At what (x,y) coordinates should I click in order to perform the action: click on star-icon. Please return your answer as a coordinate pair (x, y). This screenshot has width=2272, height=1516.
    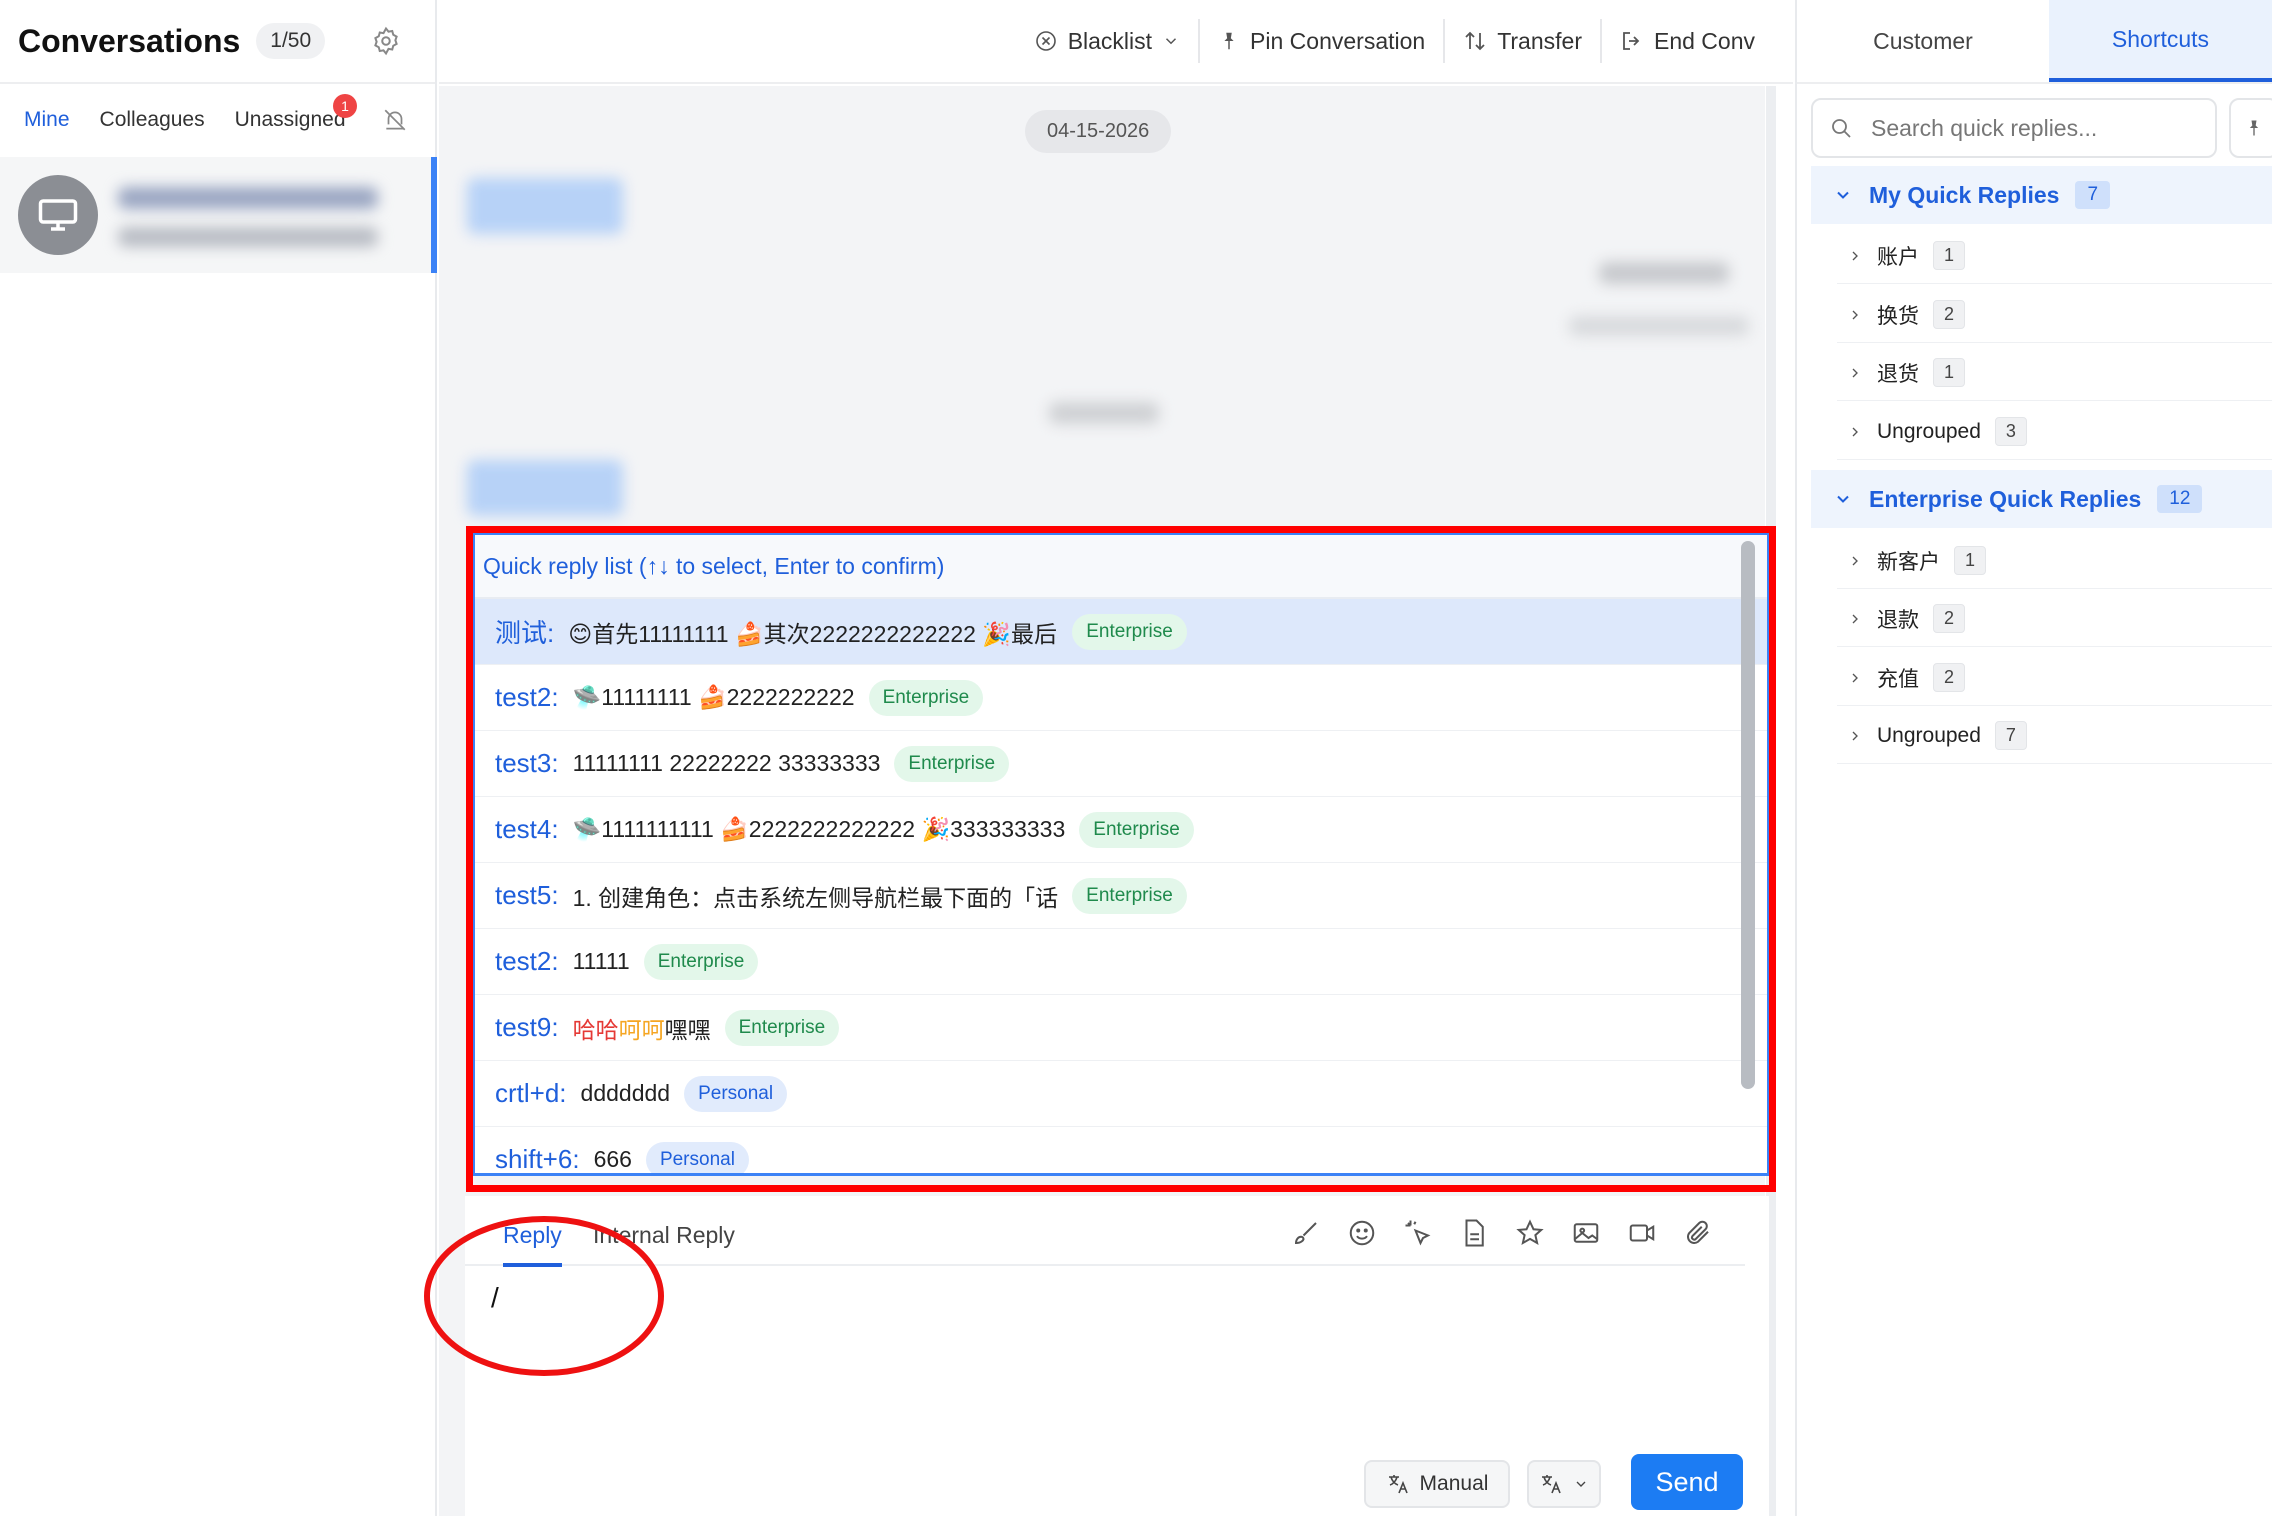
    Looking at the image, I should click on (1530, 1233).